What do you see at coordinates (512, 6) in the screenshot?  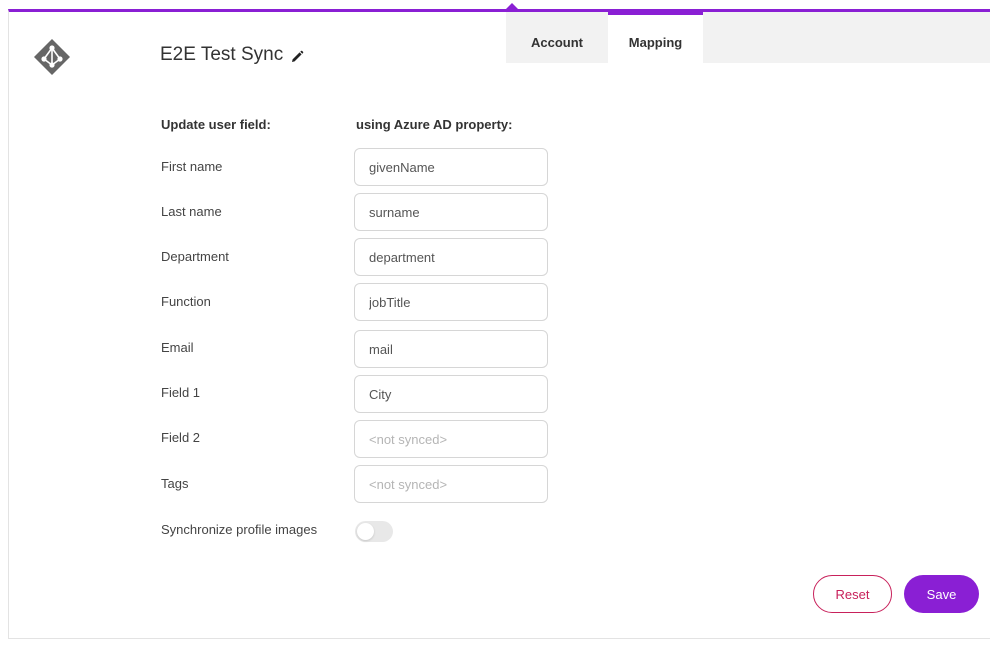 I see `tab-indicator-caret` at bounding box center [512, 6].